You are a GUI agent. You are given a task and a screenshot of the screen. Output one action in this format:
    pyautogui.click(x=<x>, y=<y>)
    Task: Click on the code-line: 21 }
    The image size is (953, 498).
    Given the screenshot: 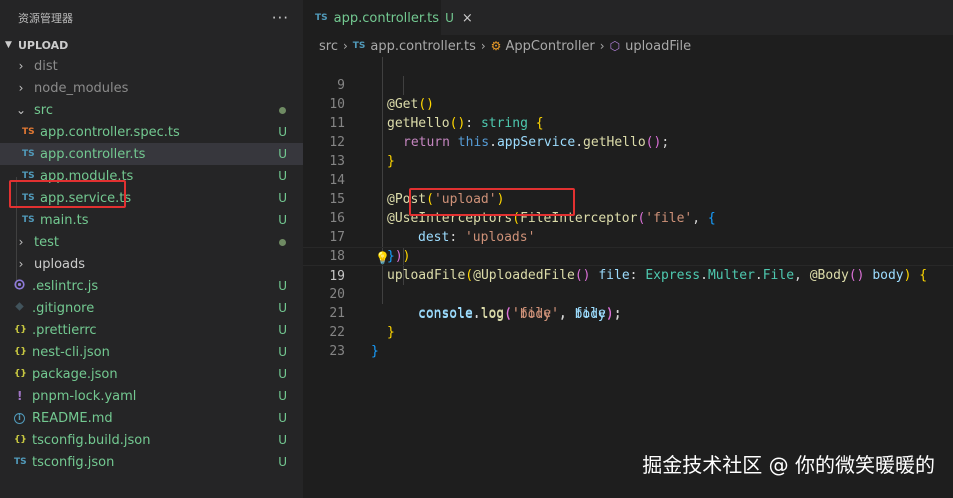 What is the action you would take?
    pyautogui.click(x=628, y=312)
    